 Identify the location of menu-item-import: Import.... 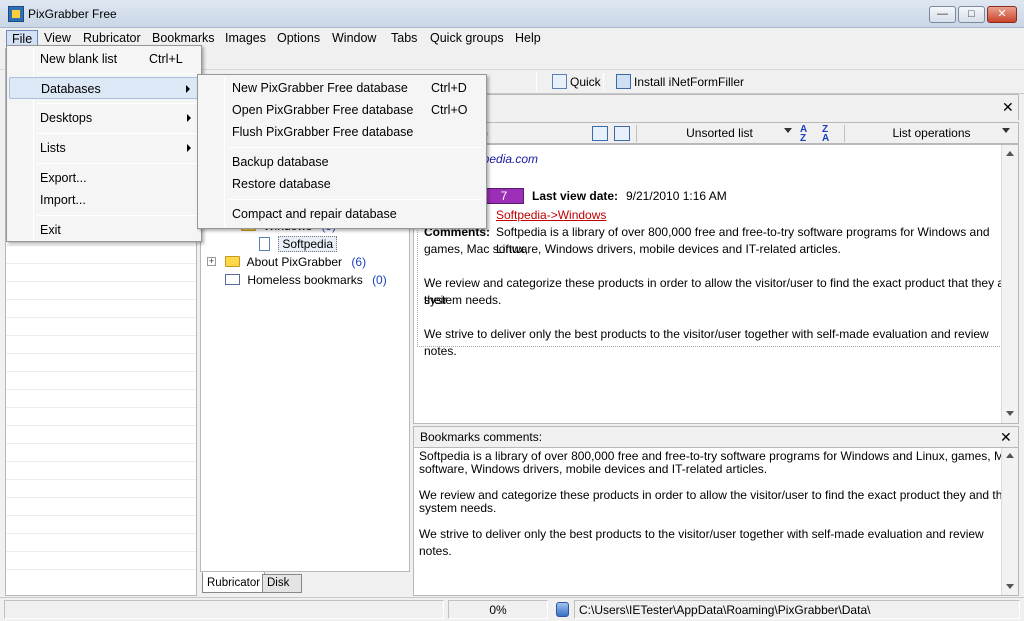
(104, 200).